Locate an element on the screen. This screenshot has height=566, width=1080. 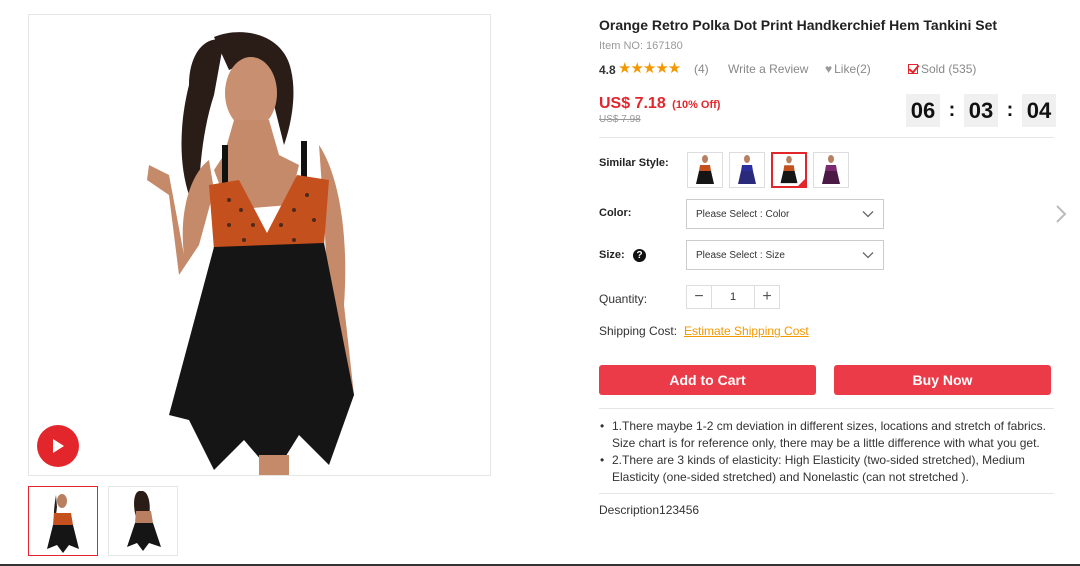
style-swatch-blue is located at coordinates (747, 170).